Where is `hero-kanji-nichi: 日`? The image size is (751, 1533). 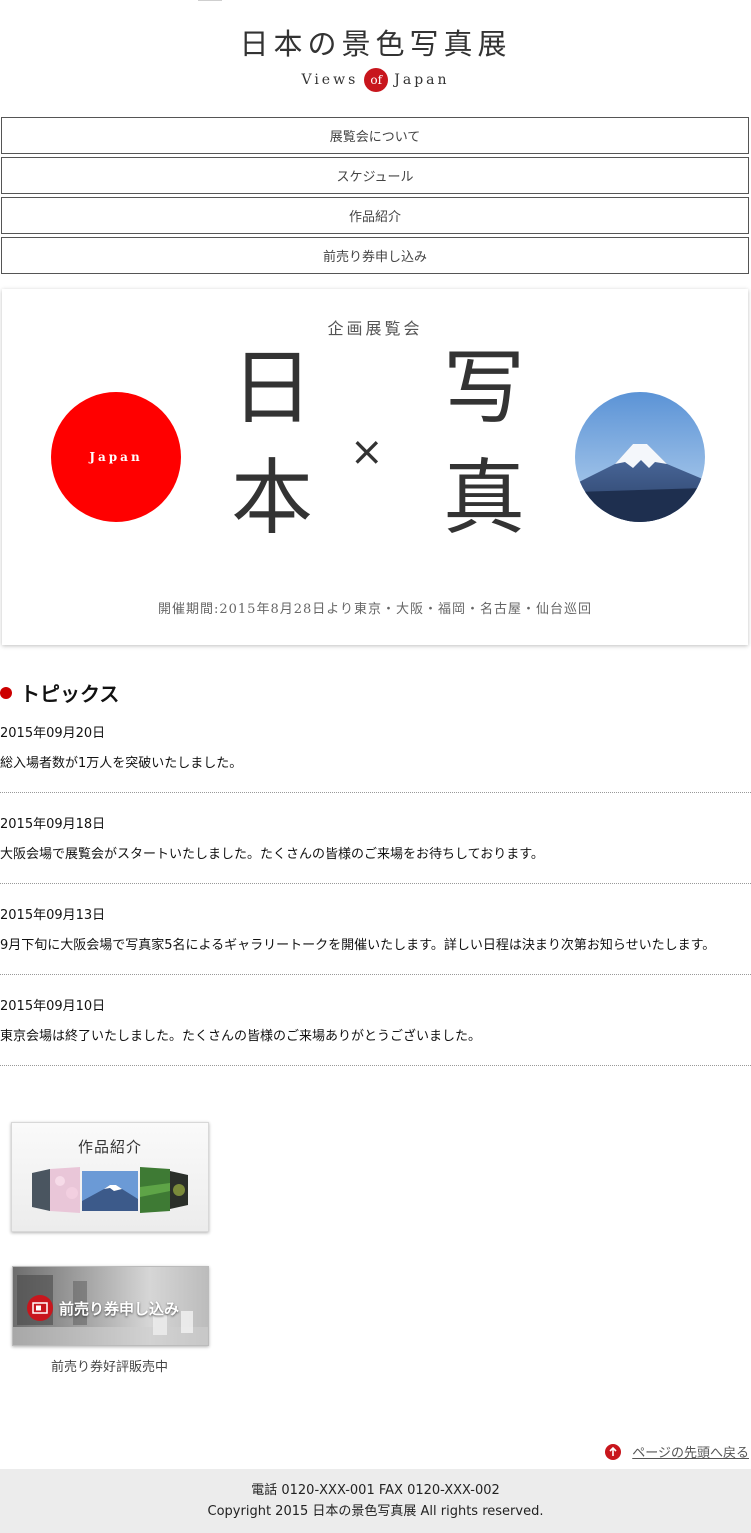
hero-kanji-nichi: 日 is located at coordinates (271, 388).